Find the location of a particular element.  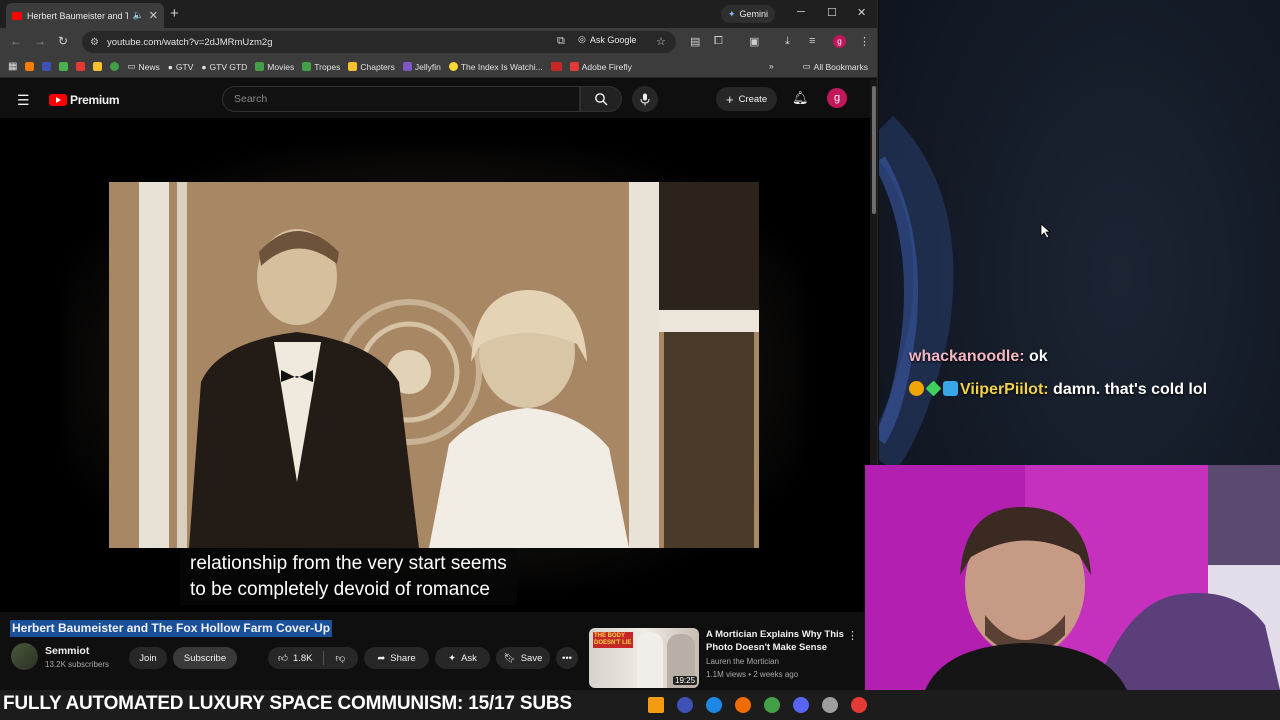

more-options-icon: ⋮ is located at coordinates (852, 635).